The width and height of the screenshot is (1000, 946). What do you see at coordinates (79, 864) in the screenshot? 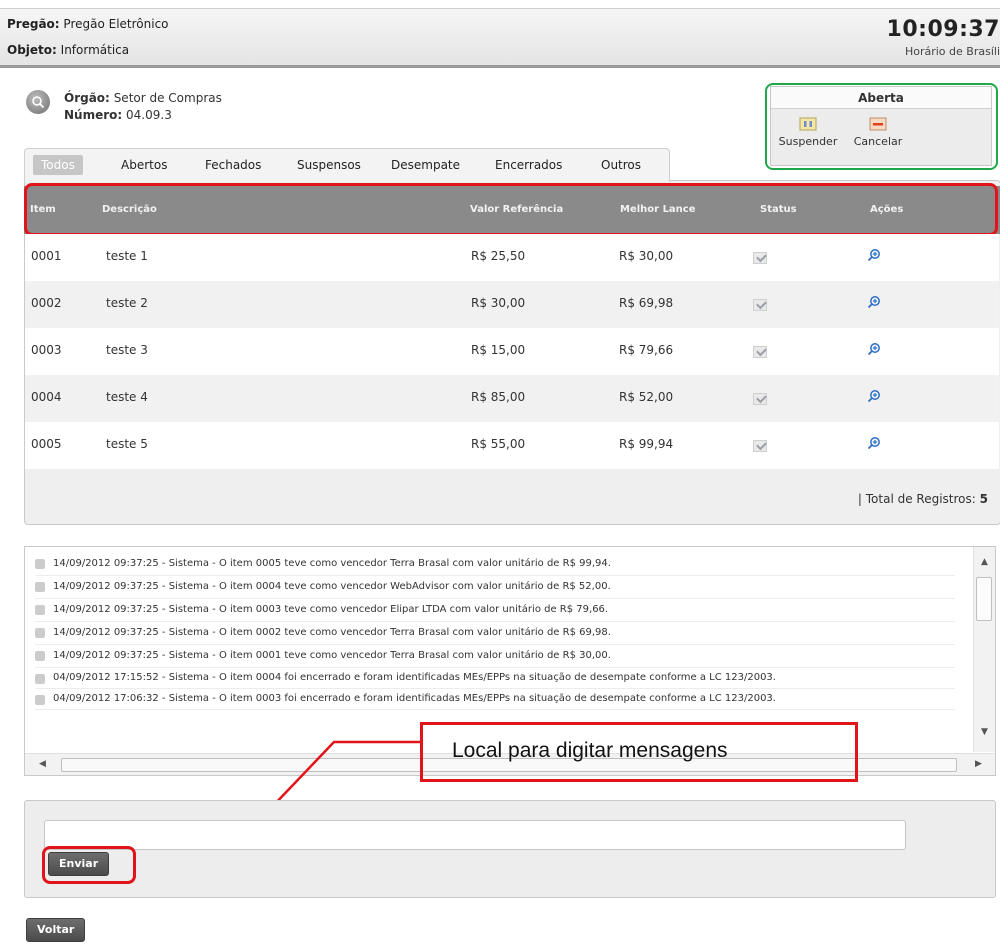
I see `send-button: Enviar` at bounding box center [79, 864].